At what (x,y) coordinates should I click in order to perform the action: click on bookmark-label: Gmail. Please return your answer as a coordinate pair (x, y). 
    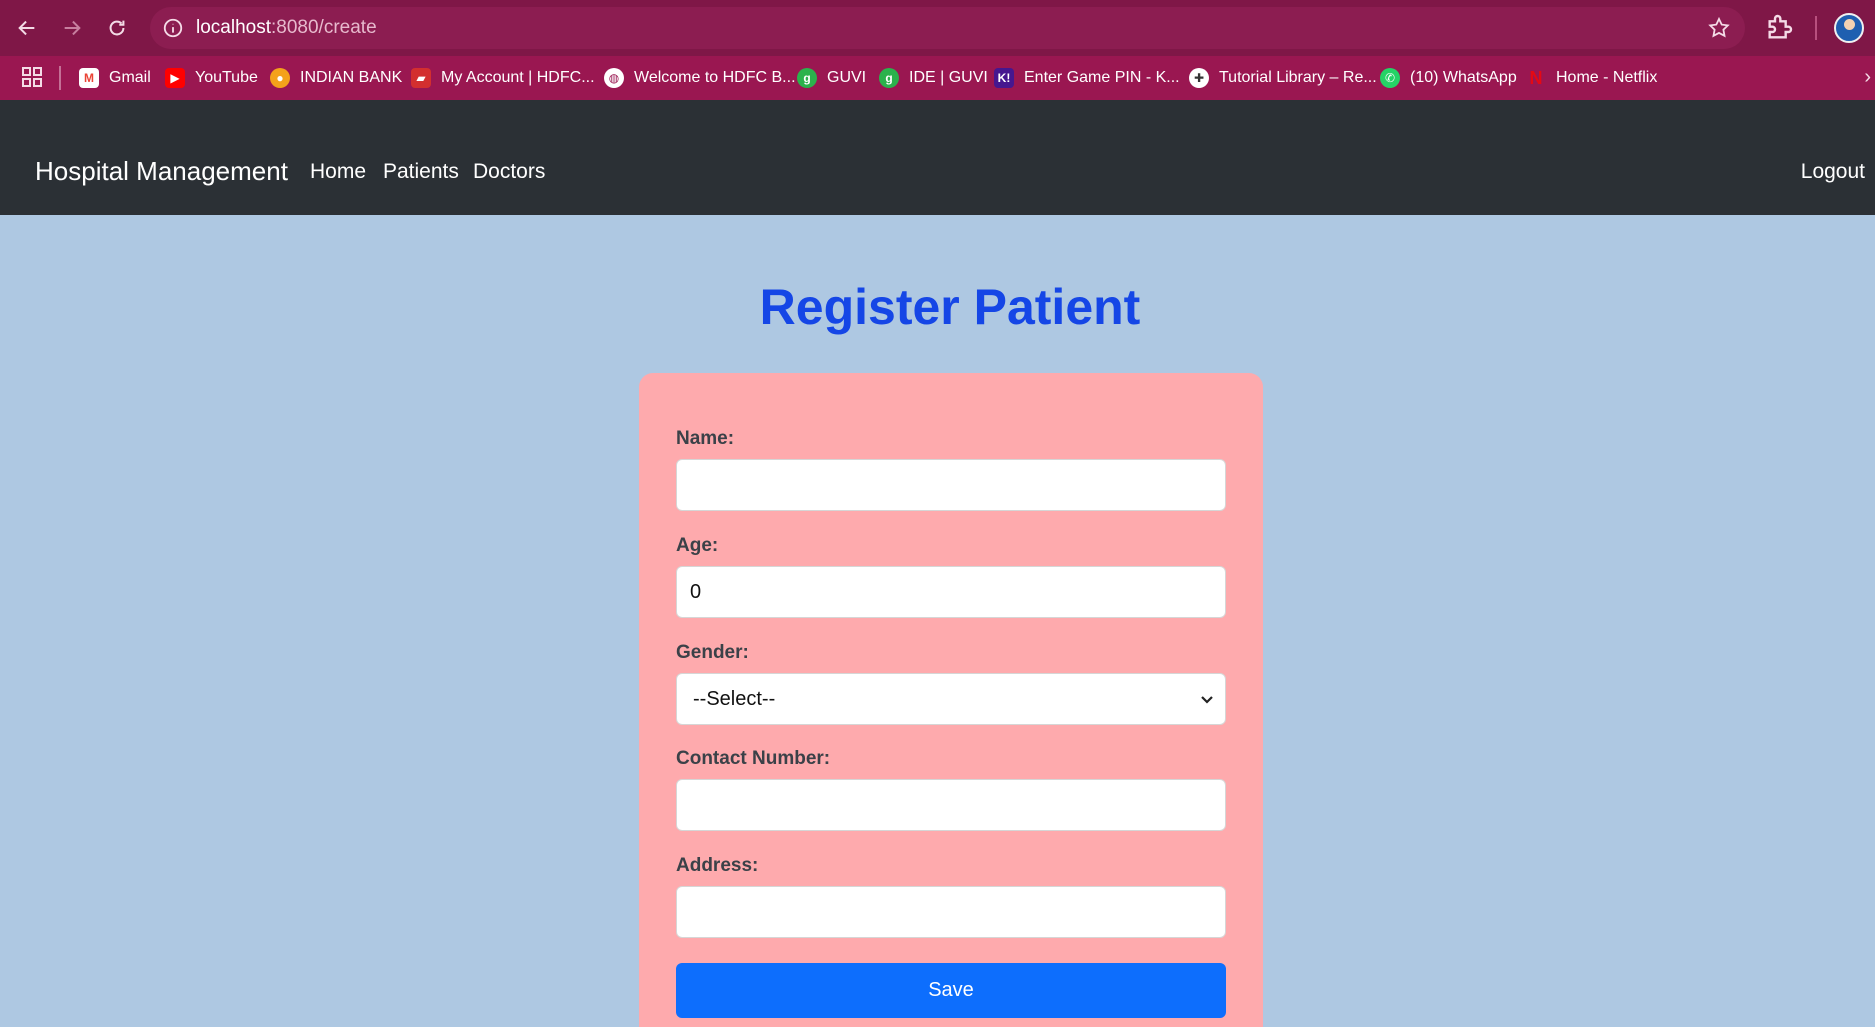
    Looking at the image, I should click on (130, 77).